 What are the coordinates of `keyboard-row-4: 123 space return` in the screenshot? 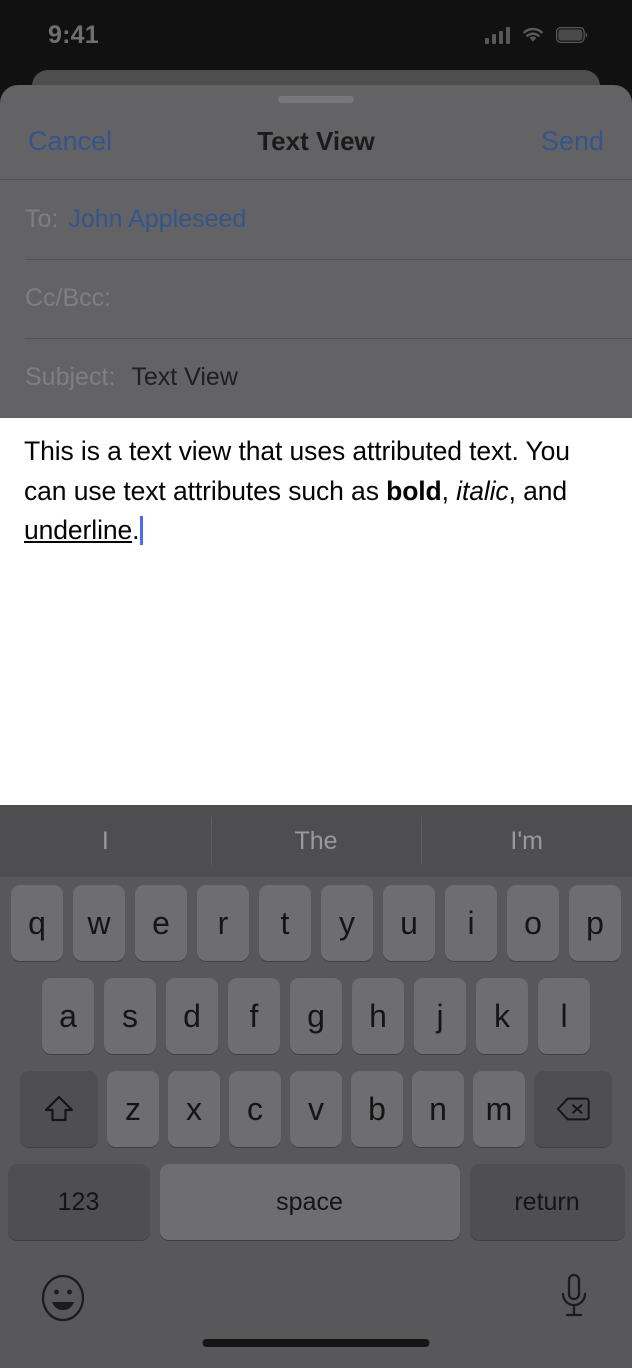 It's located at (316, 1202).